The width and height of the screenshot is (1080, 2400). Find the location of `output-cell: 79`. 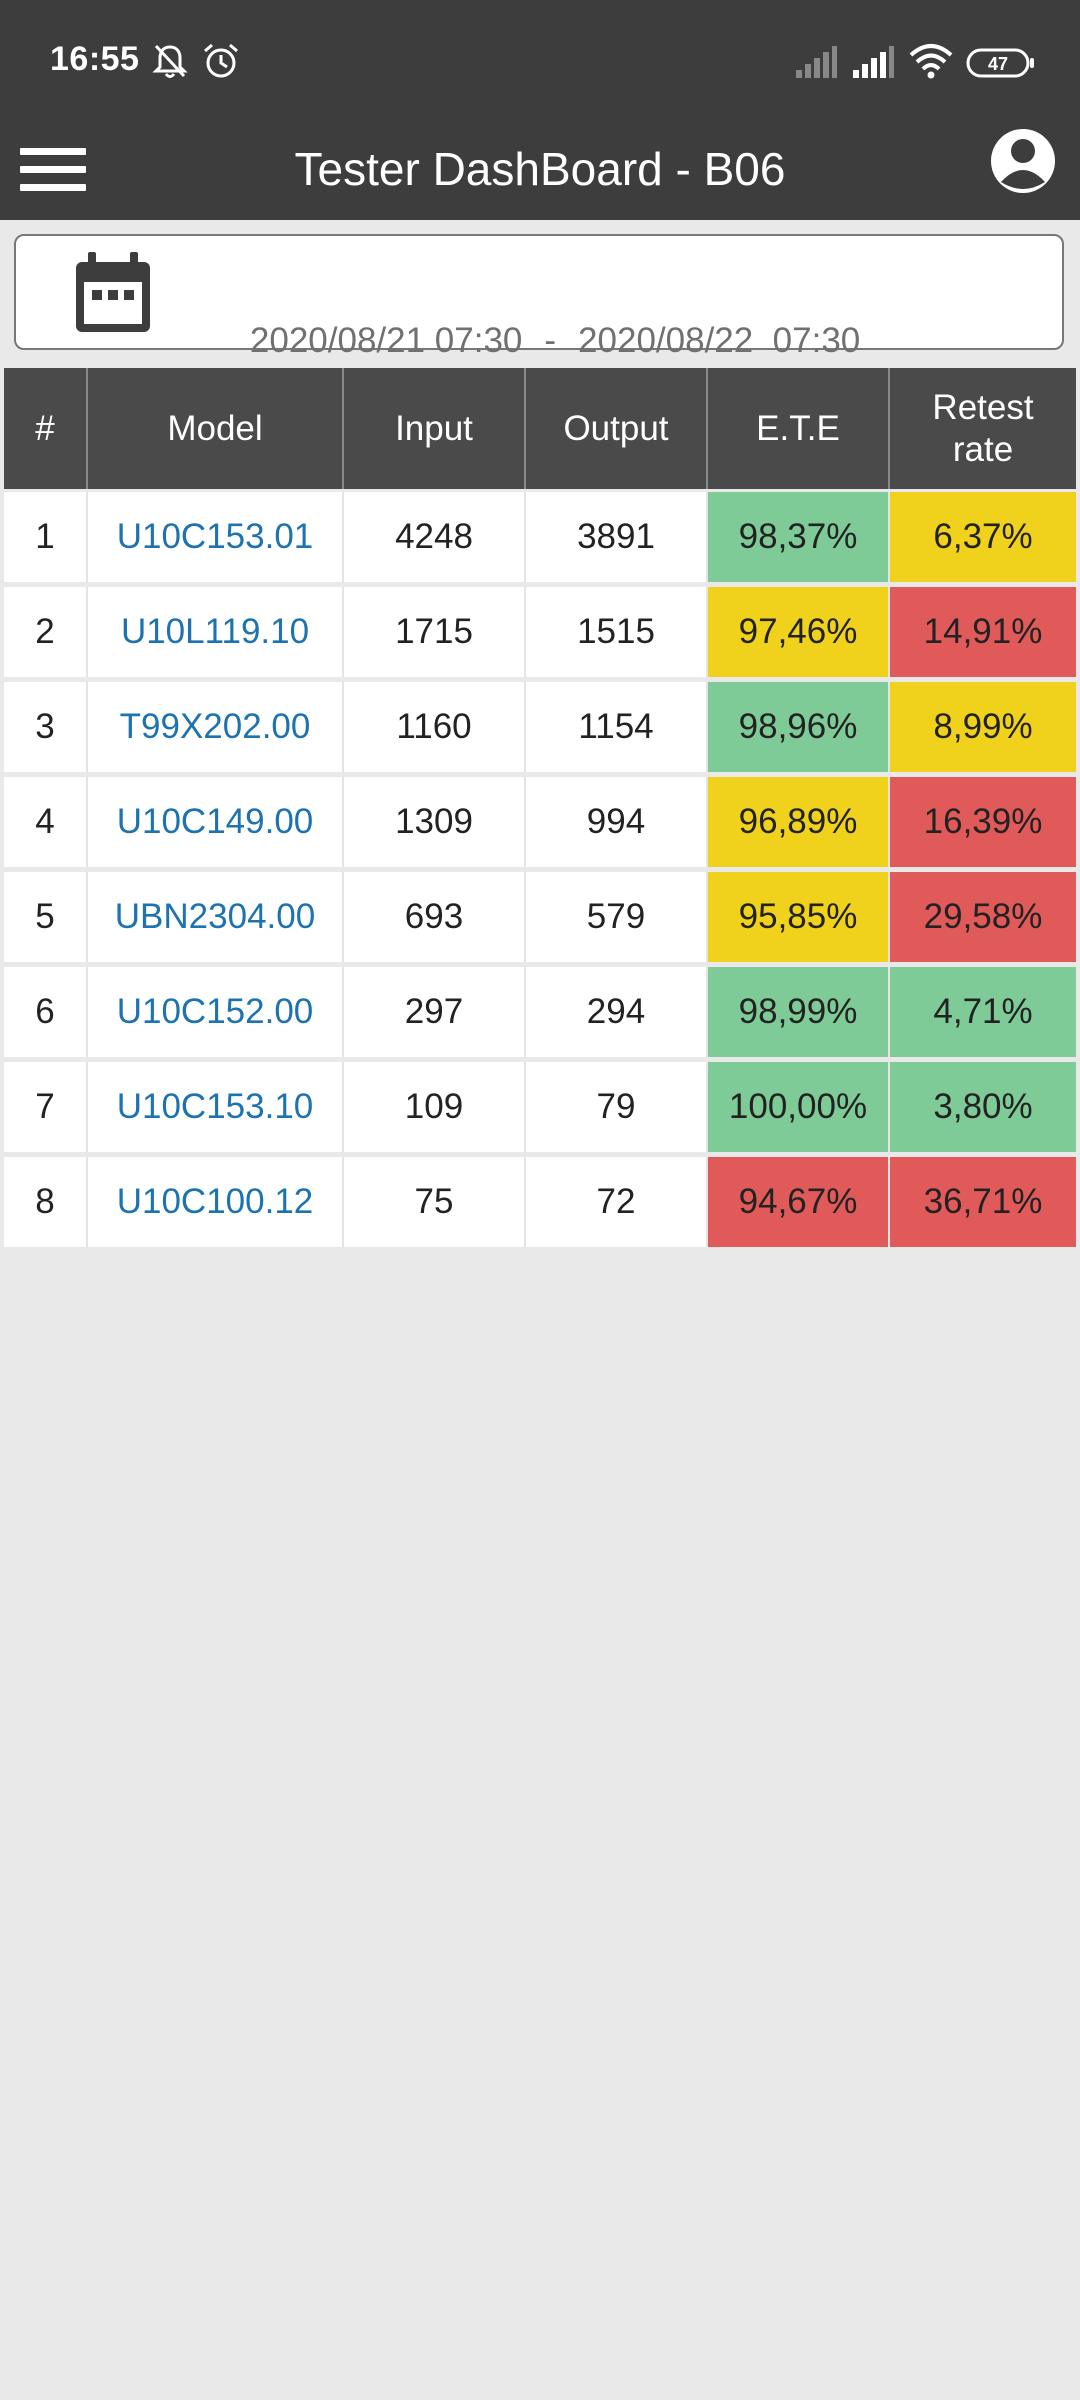

output-cell: 79 is located at coordinates (617, 1107).